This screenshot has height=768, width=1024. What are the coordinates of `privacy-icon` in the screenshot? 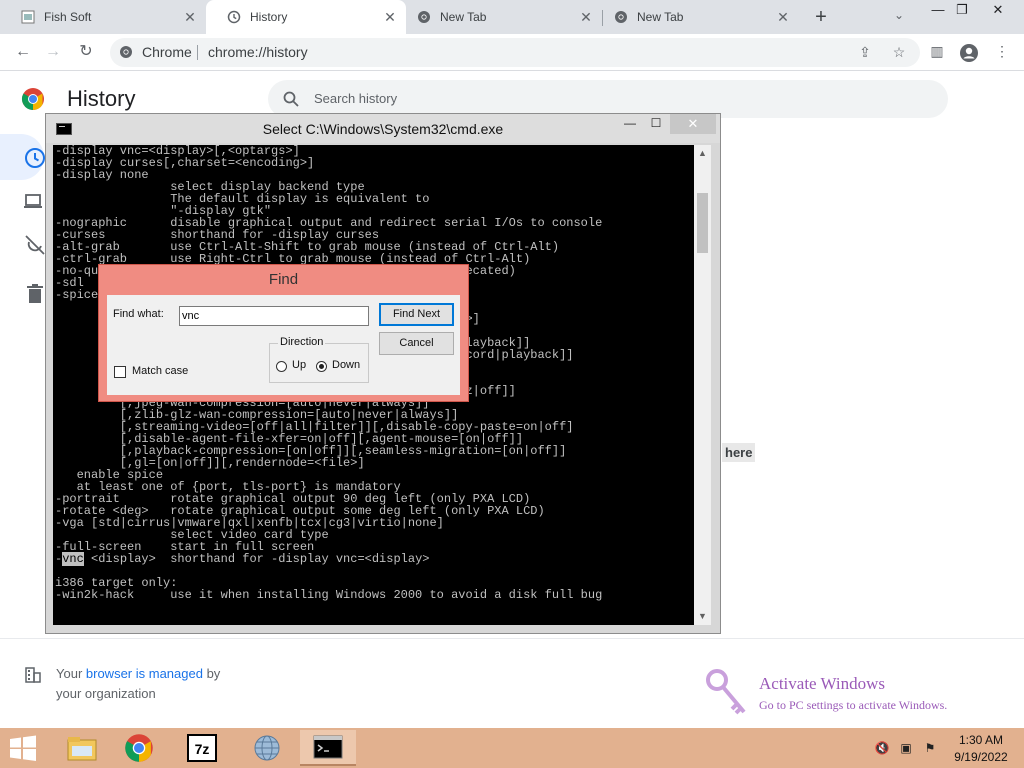 It's located at (35, 245).